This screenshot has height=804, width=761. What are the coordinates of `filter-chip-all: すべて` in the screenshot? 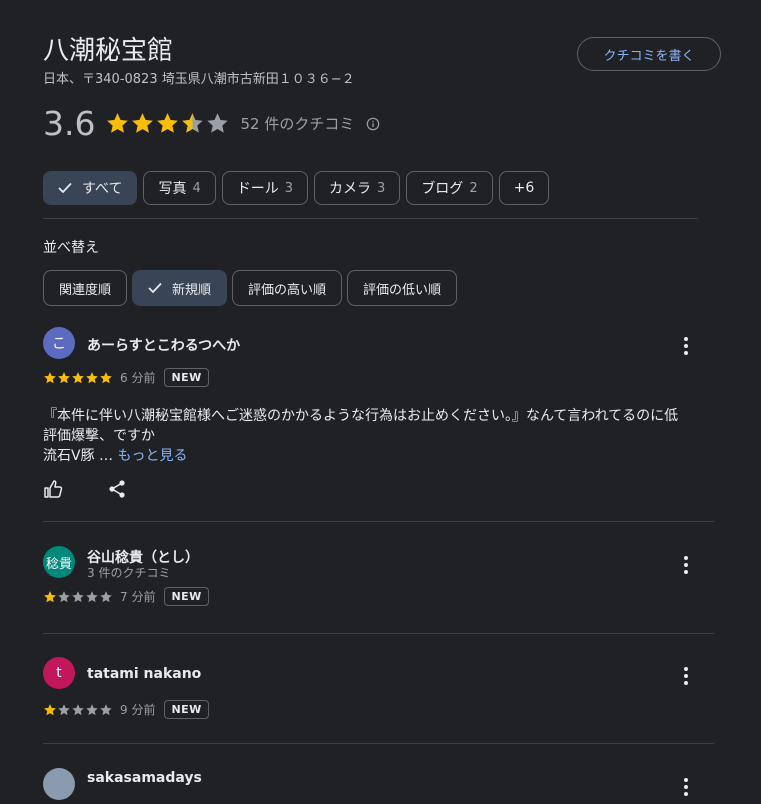 It's located at (90, 188).